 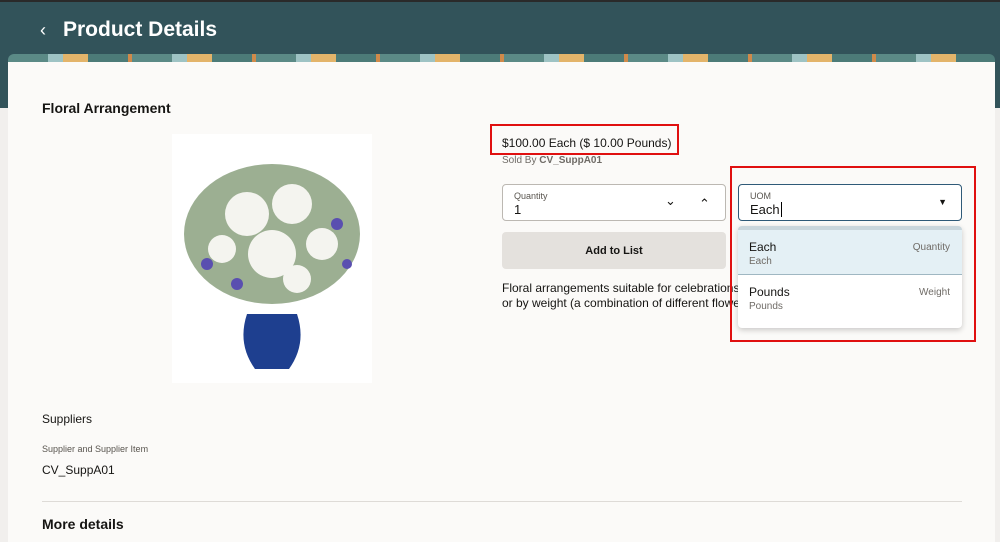 I want to click on uom-highlight-box, so click(x=853, y=254).